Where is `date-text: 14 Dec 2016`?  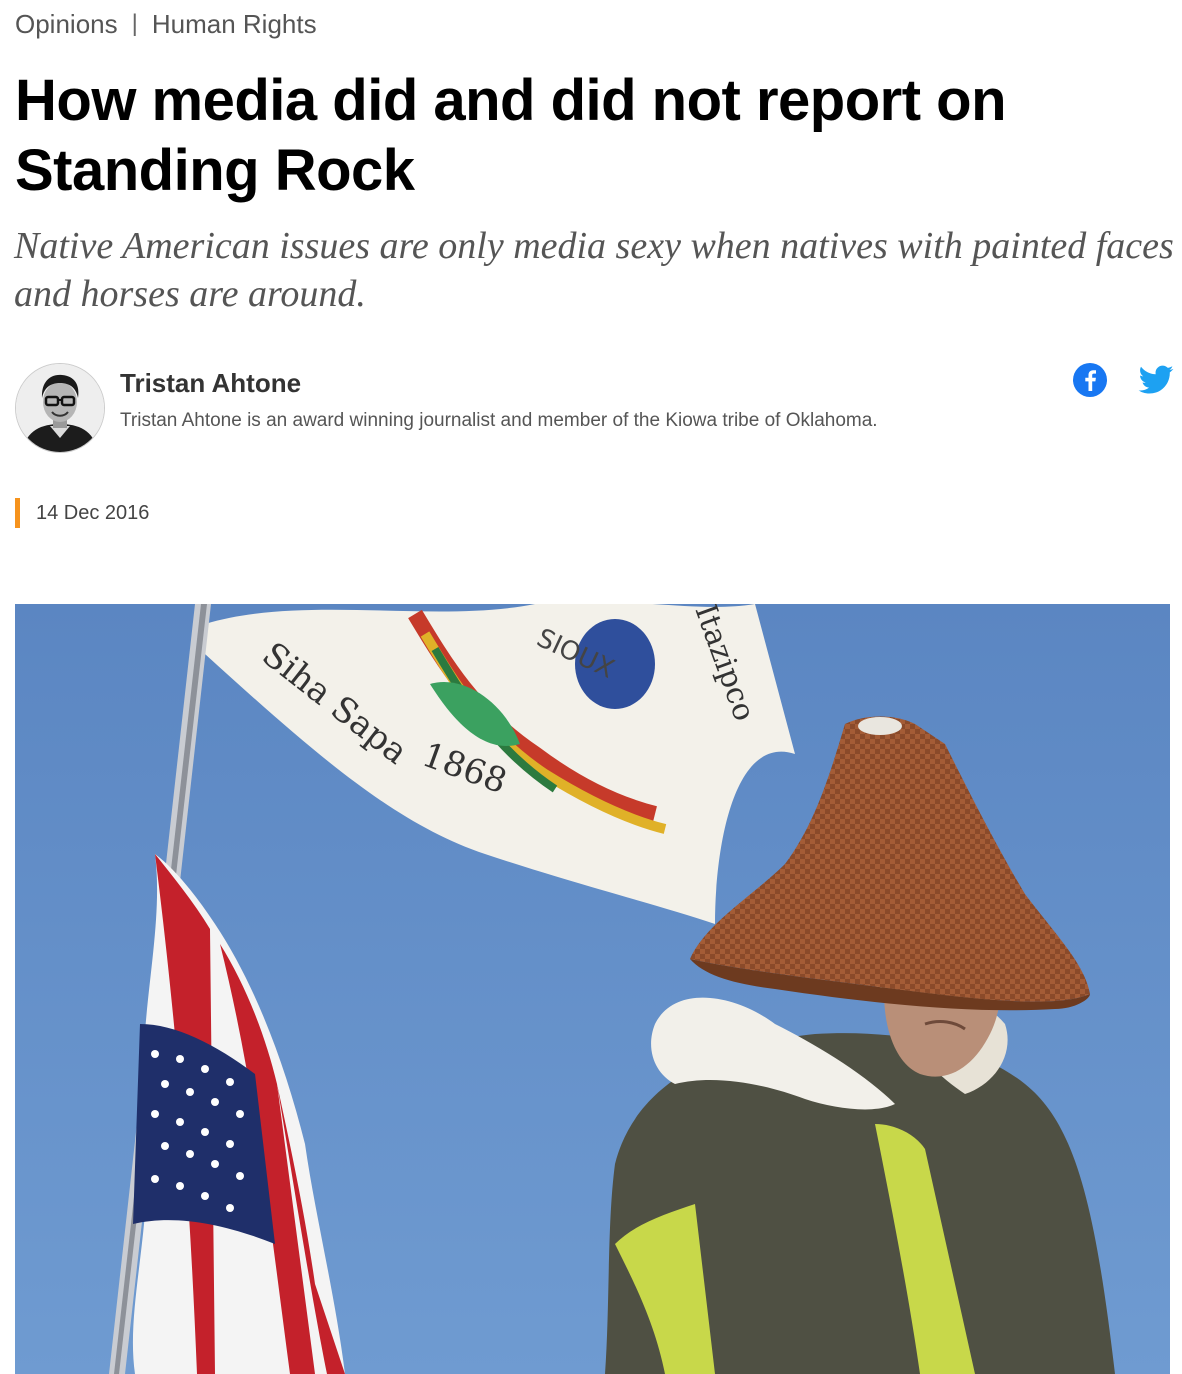
date-text: 14 Dec 2016 is located at coordinates (93, 512).